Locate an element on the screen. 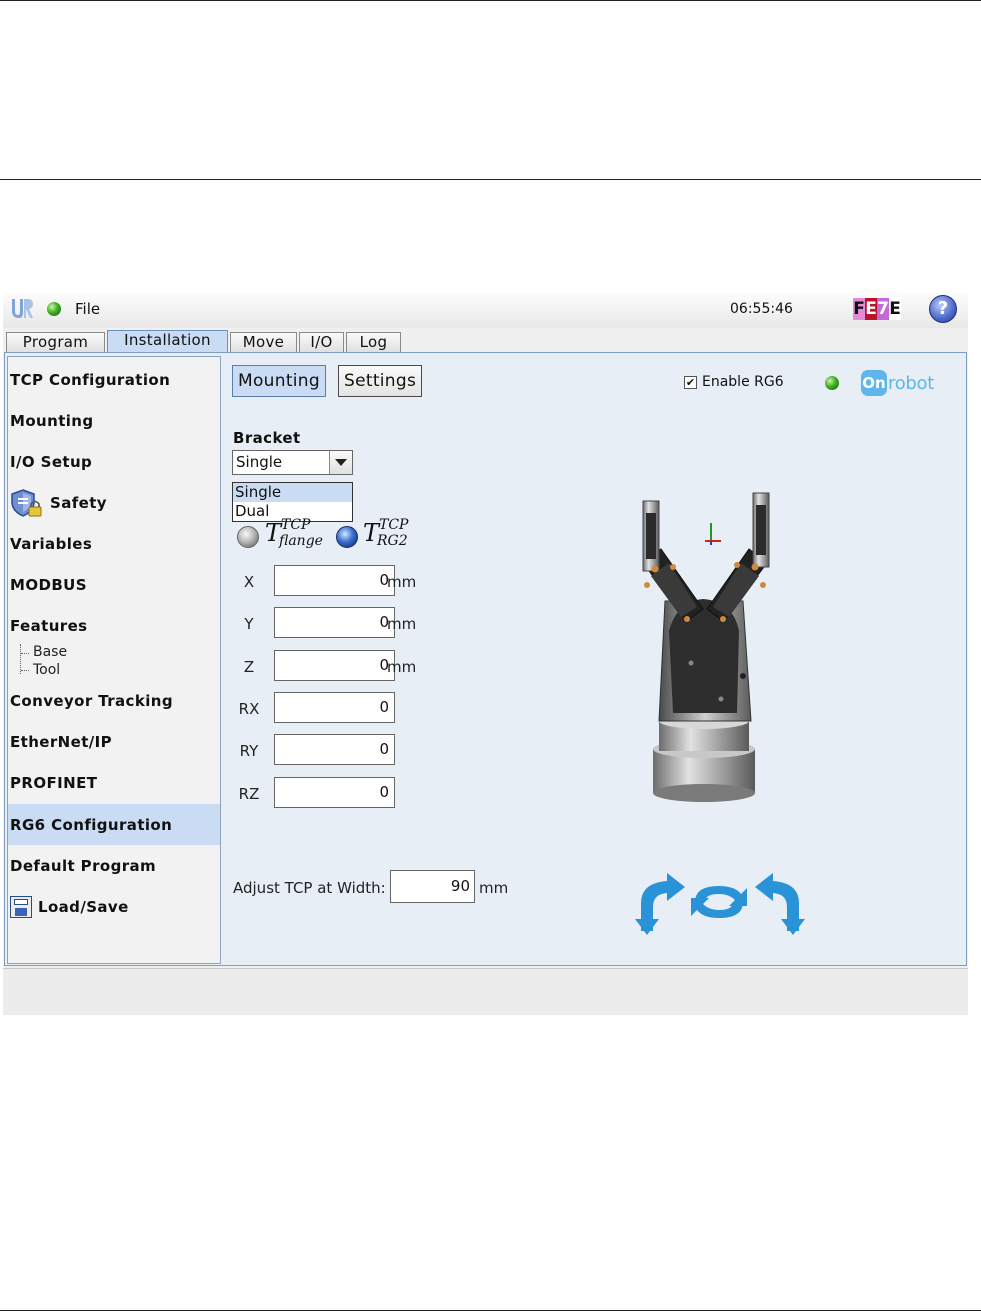 Image resolution: width=981 pixels, height=1312 pixels. tcp-rg2-radio is located at coordinates (347, 537).